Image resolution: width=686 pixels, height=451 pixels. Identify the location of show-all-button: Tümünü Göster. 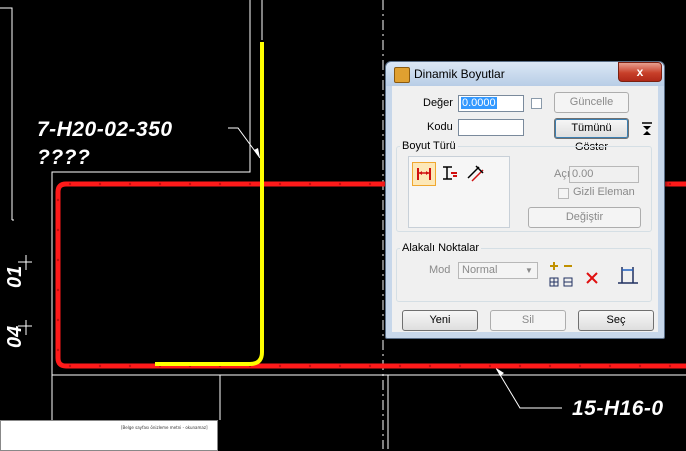
(591, 135).